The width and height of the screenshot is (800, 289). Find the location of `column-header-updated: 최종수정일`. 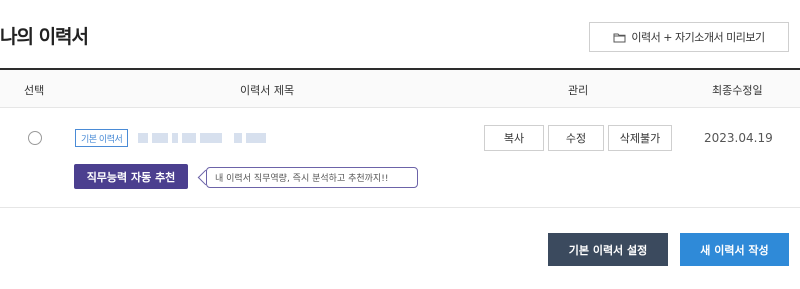

column-header-updated: 최종수정일 is located at coordinates (737, 90).